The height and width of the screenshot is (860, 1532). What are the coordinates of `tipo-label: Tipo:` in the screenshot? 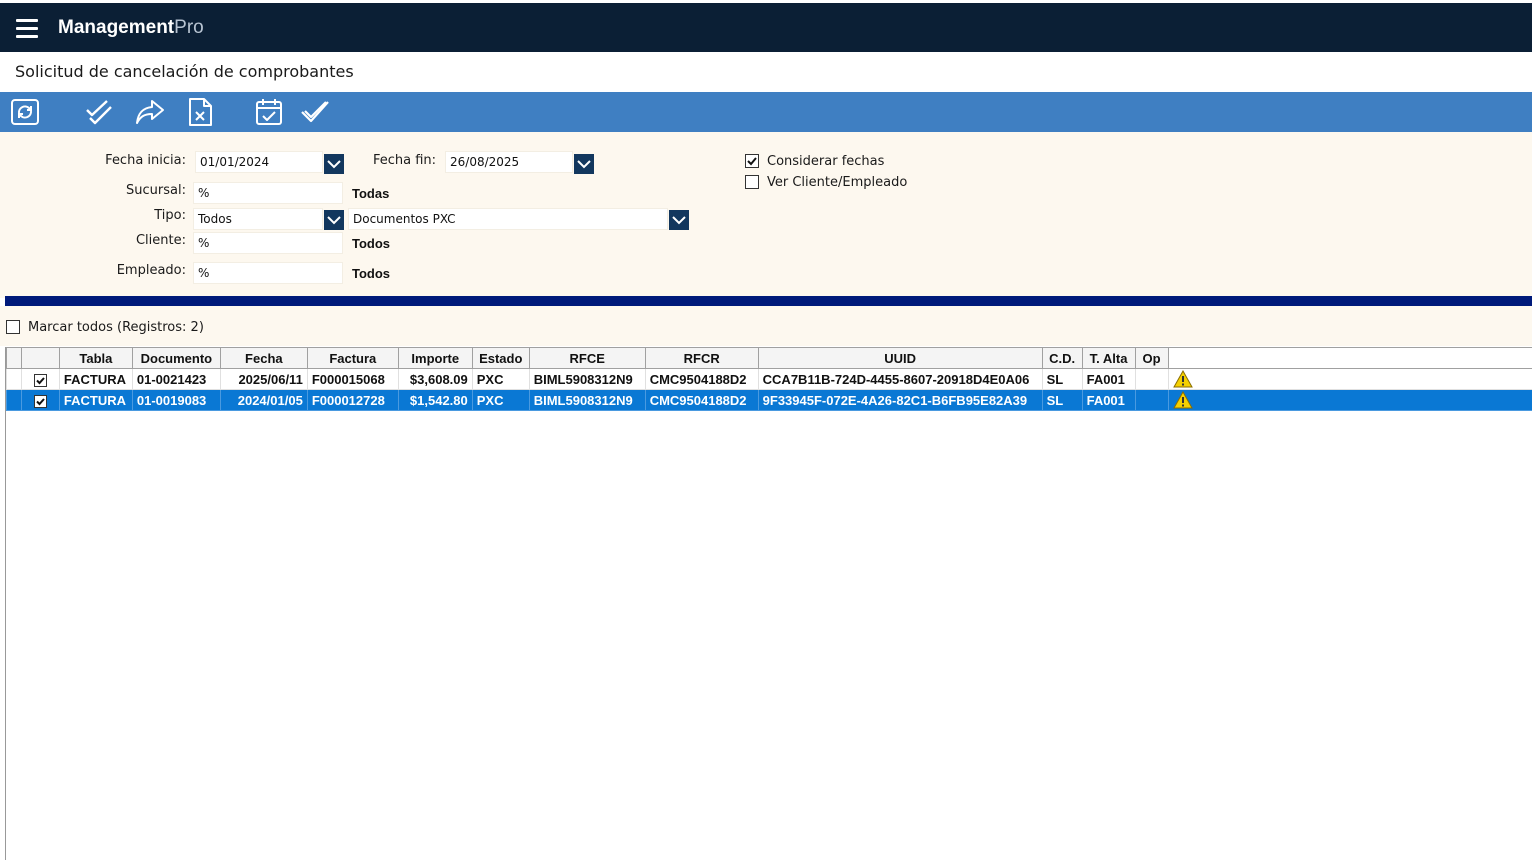 It's located at (170, 215).